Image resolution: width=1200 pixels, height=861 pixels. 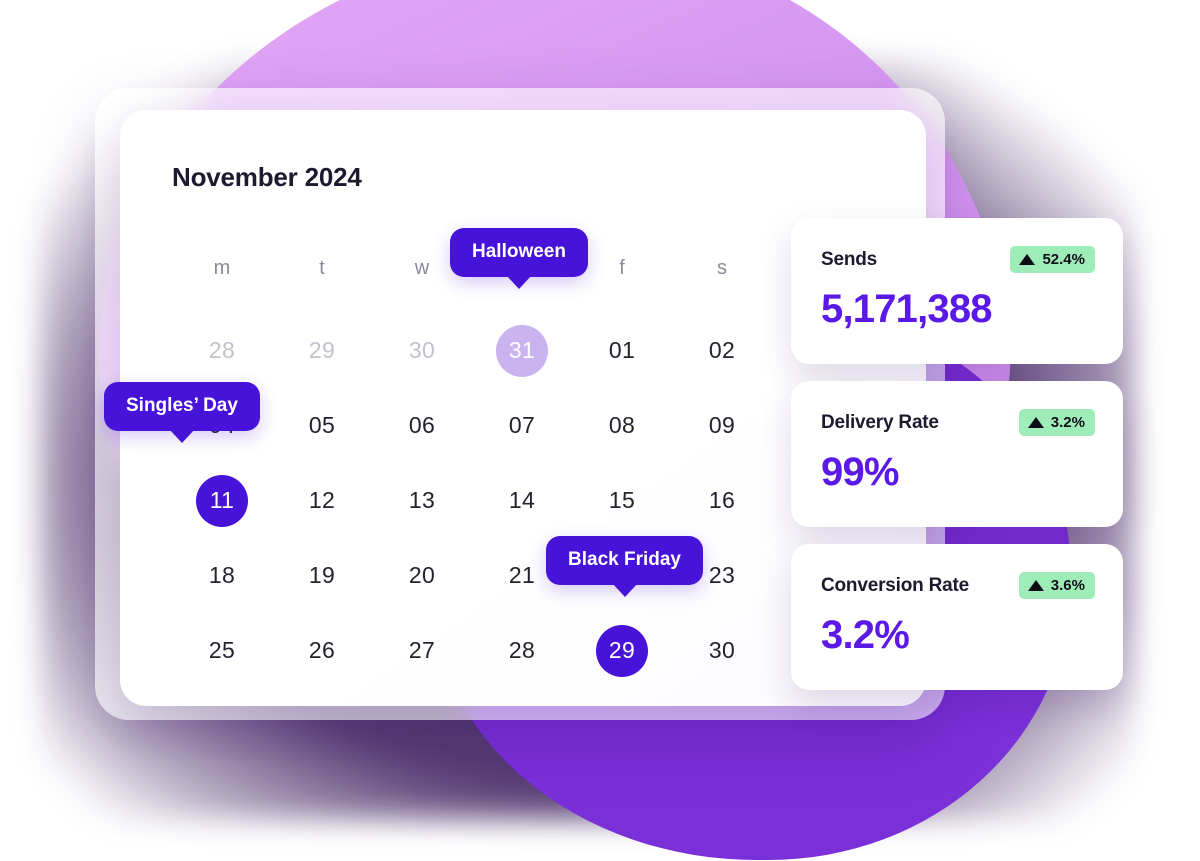 I want to click on day-label: 06, so click(x=422, y=425).